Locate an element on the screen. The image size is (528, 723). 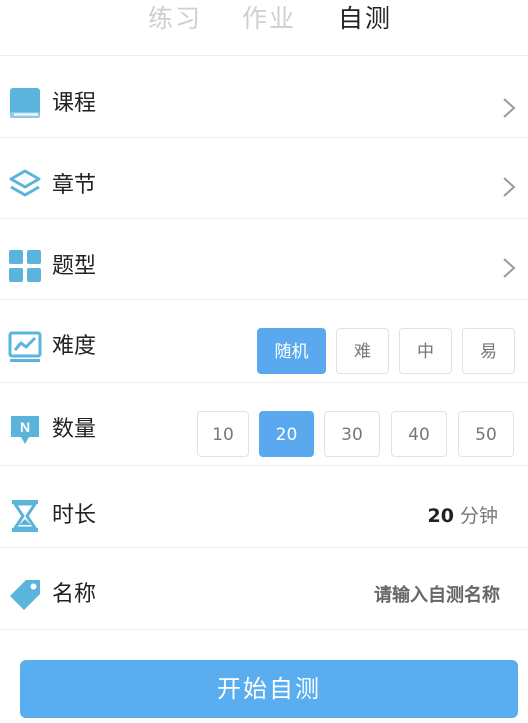
question-type-row: 题型 is located at coordinates (264, 259).